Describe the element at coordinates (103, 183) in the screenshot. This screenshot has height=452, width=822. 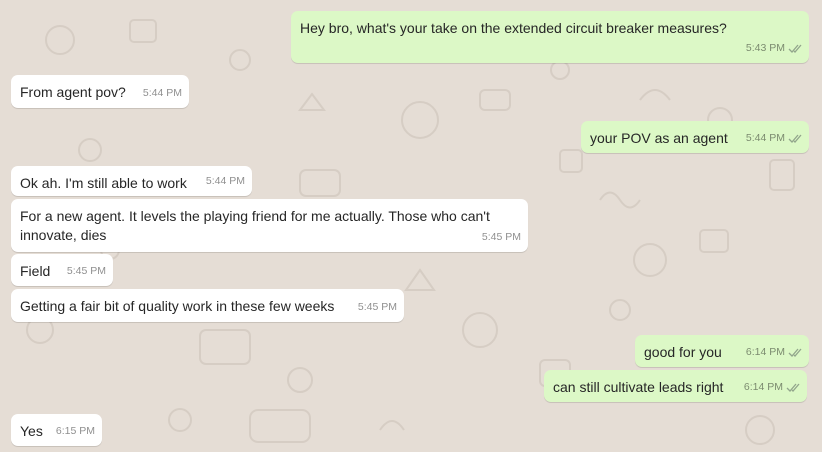
I see `message-text: Ok ah. I'm still able to work` at that location.